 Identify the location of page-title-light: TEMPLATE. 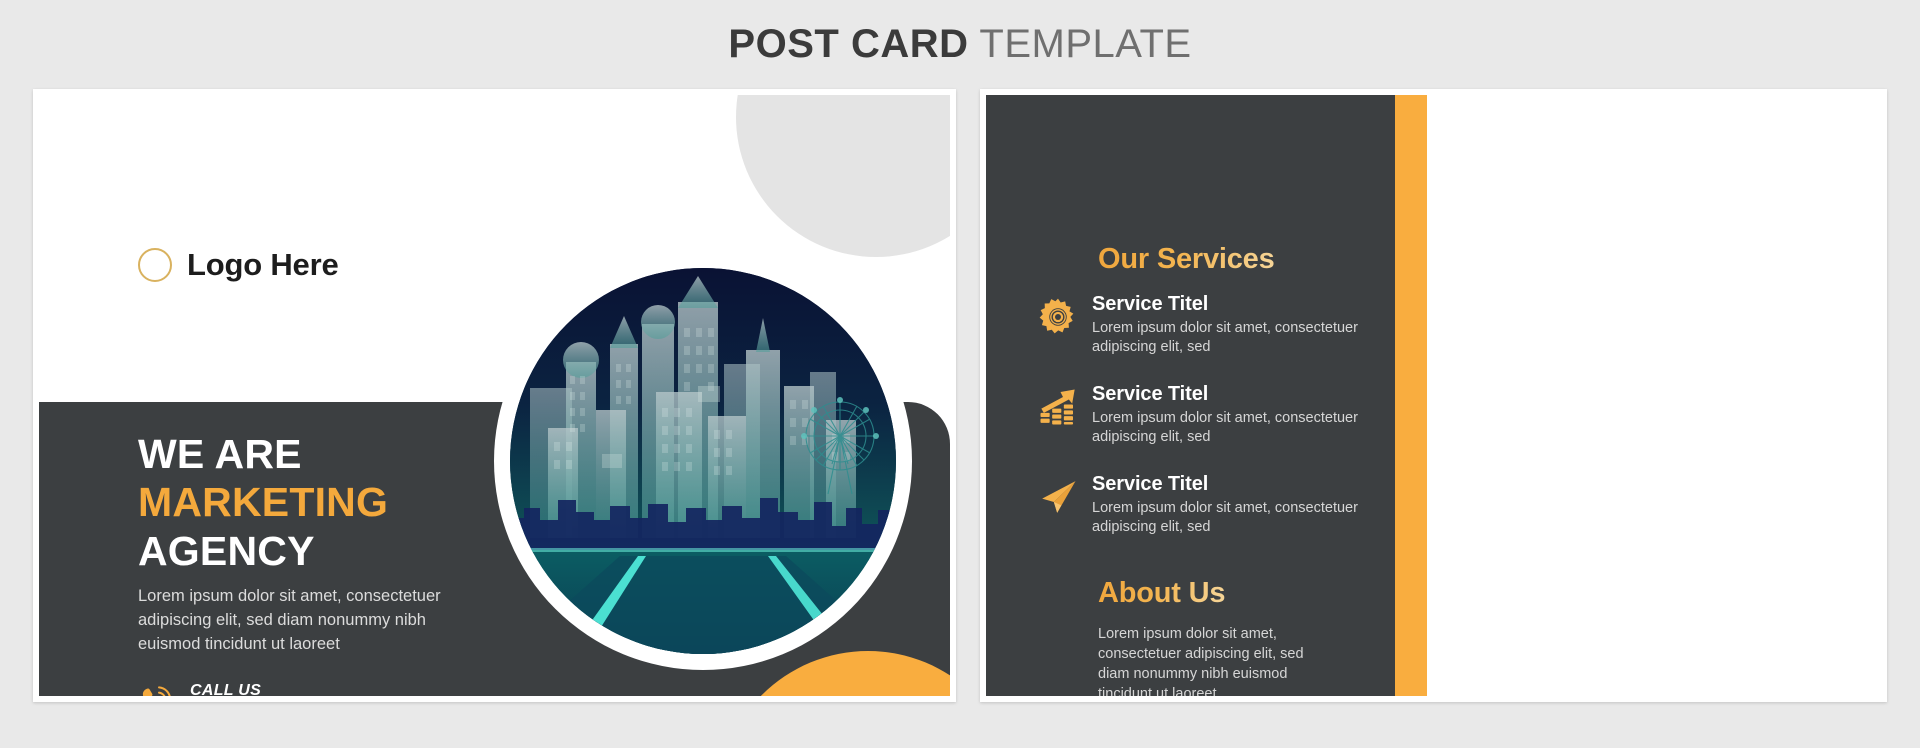
(1080, 43).